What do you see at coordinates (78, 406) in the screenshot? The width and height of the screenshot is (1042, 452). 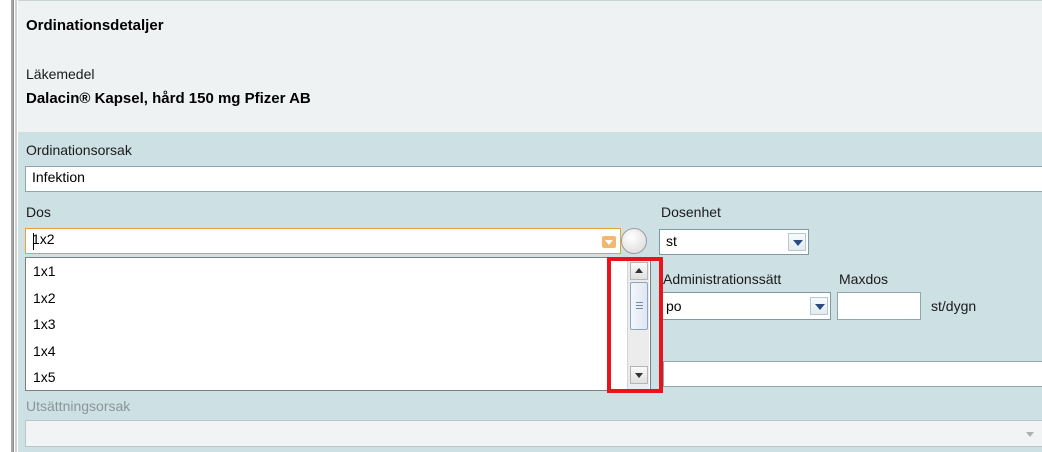 I see `discontinuation-reason-label: Utsättningsorsak` at bounding box center [78, 406].